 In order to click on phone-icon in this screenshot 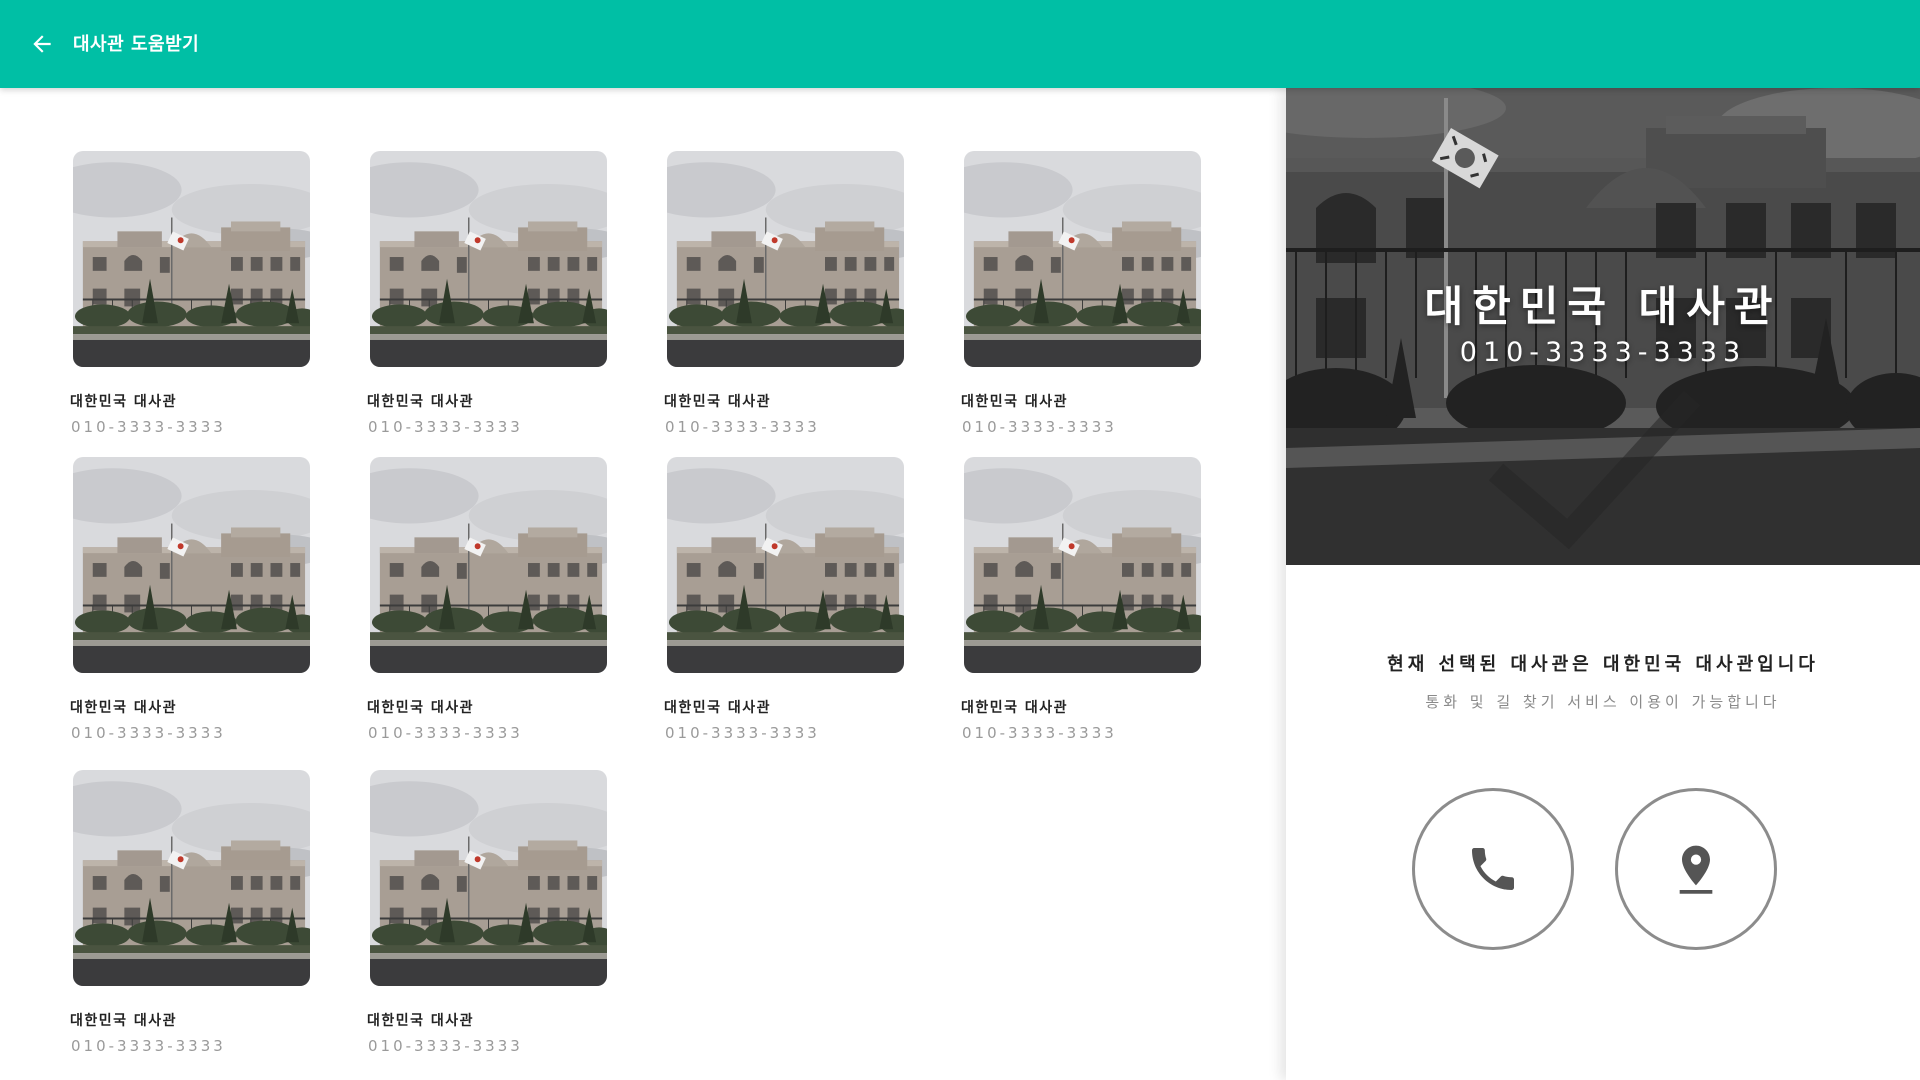, I will do `click(1493, 869)`.